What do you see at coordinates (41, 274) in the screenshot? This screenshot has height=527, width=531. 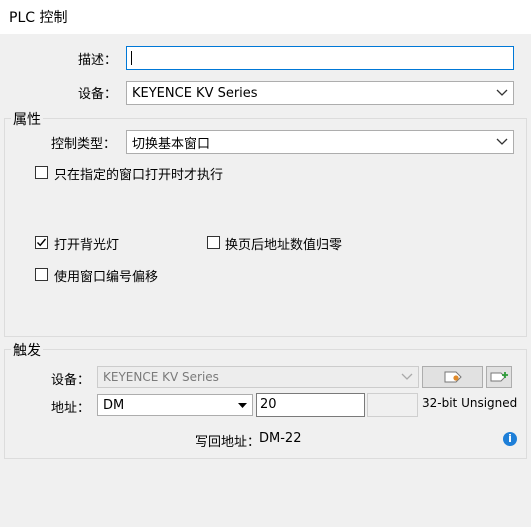 I see `use-window-offset-checkbox` at bounding box center [41, 274].